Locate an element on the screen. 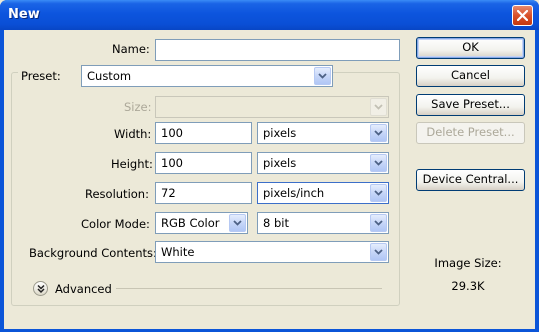 This screenshot has height=332, width=539. size-label: Size: is located at coordinates (138, 107).